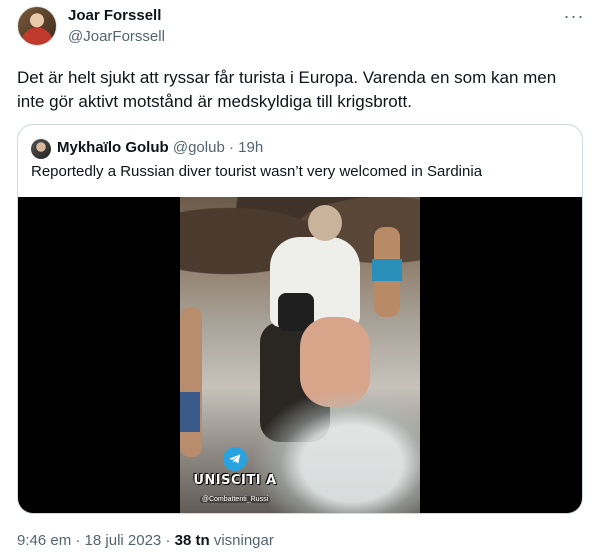  I want to click on quoted-author-avatar, so click(41, 149).